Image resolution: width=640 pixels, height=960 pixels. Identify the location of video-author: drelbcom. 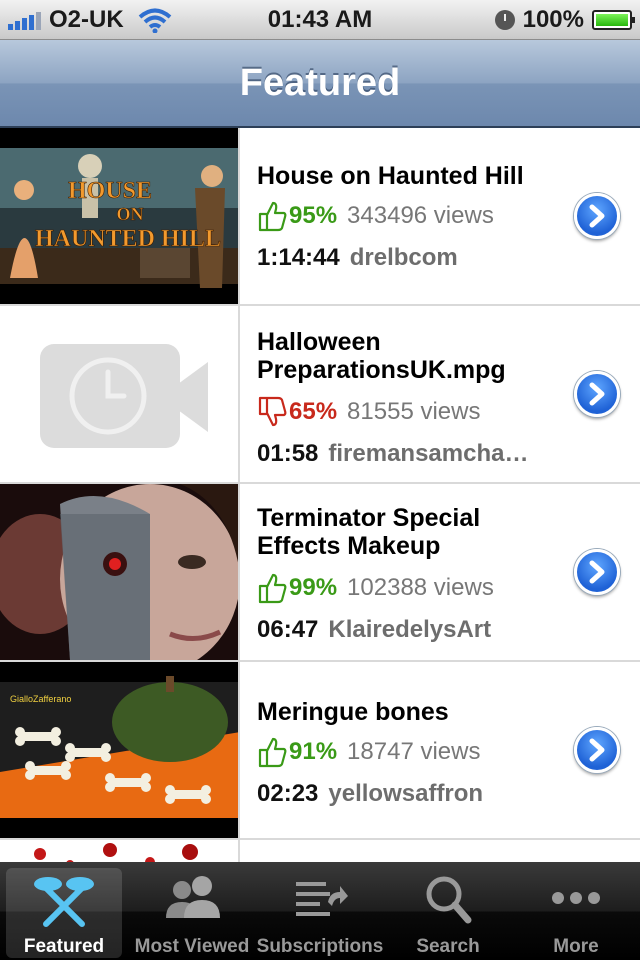
(403, 257).